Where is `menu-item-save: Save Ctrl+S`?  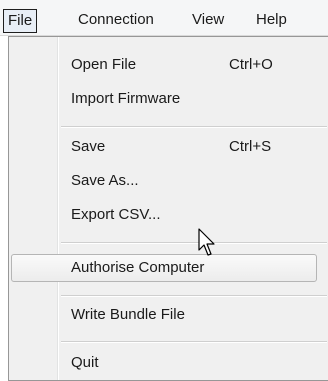 menu-item-save: Save Ctrl+S is located at coordinates (168, 147).